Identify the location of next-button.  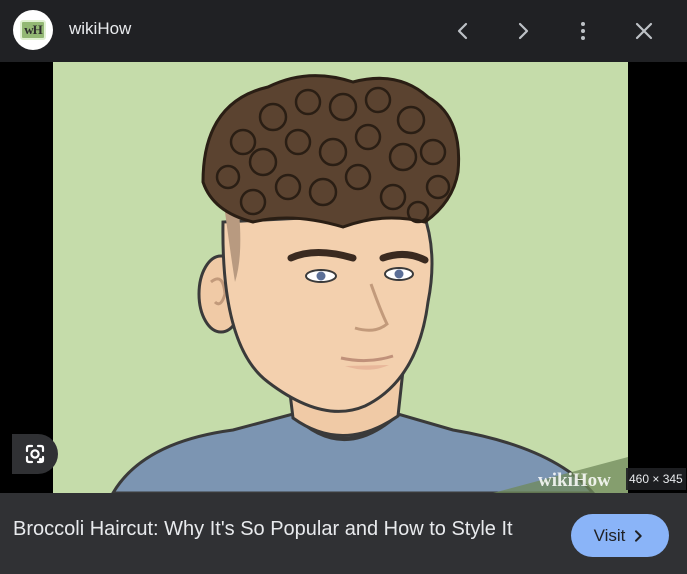
(523, 31).